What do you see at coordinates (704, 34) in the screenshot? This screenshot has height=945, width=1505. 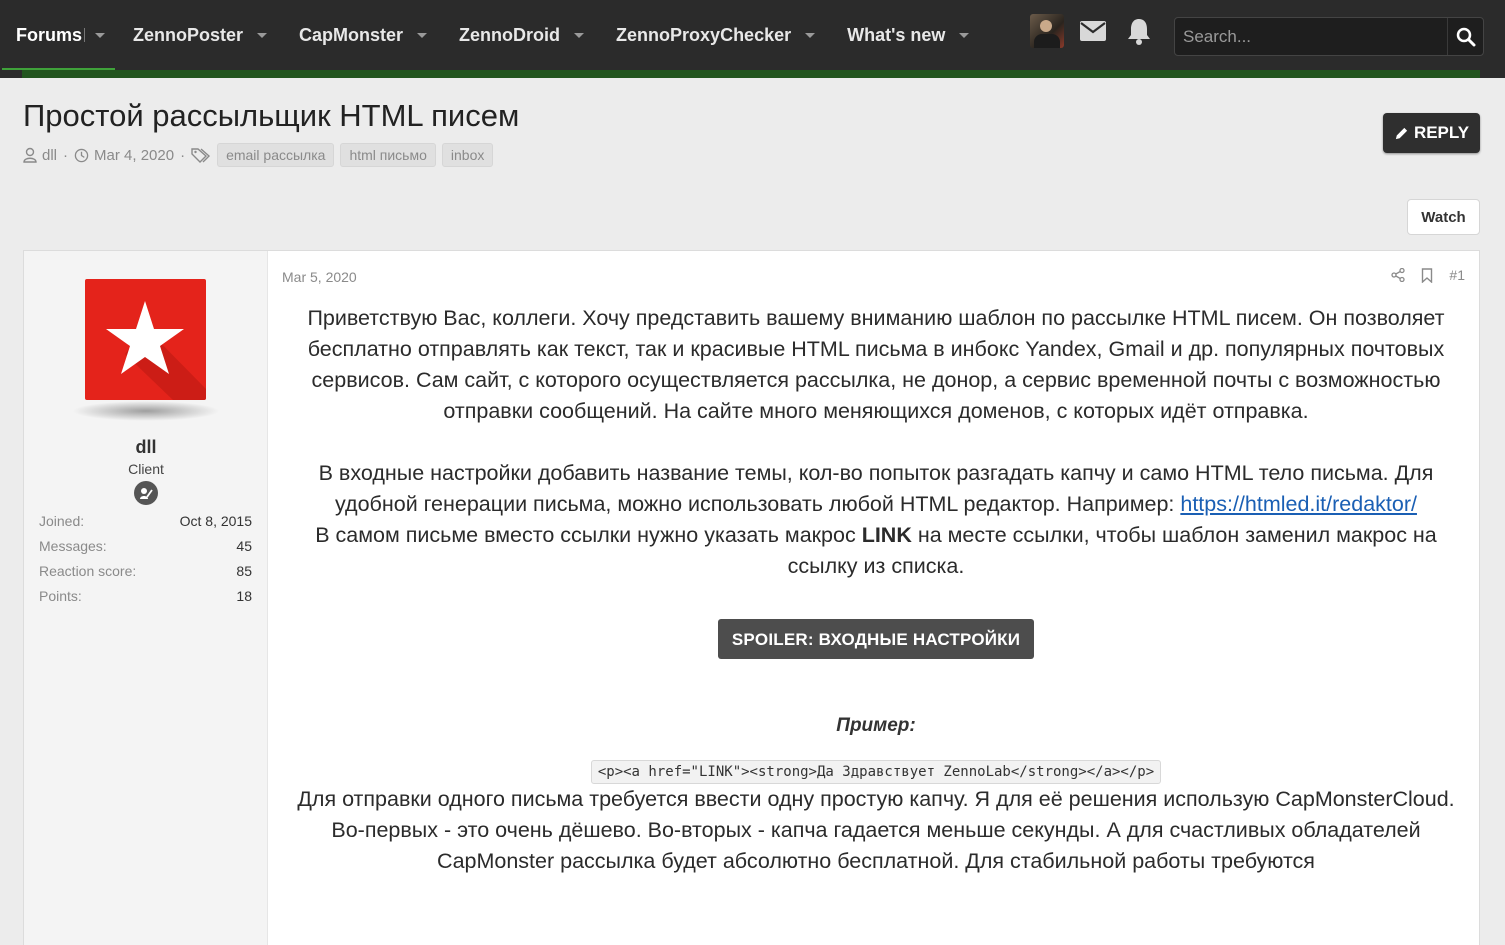 I see `nav-label-zennoproxychecker: ZennoProxyChecker` at bounding box center [704, 34].